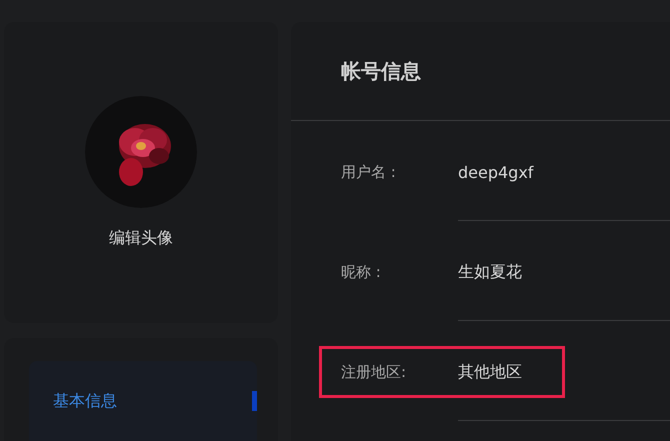  Describe the element at coordinates (361, 272) in the screenshot. I see `field-label: 昵称 :` at that location.